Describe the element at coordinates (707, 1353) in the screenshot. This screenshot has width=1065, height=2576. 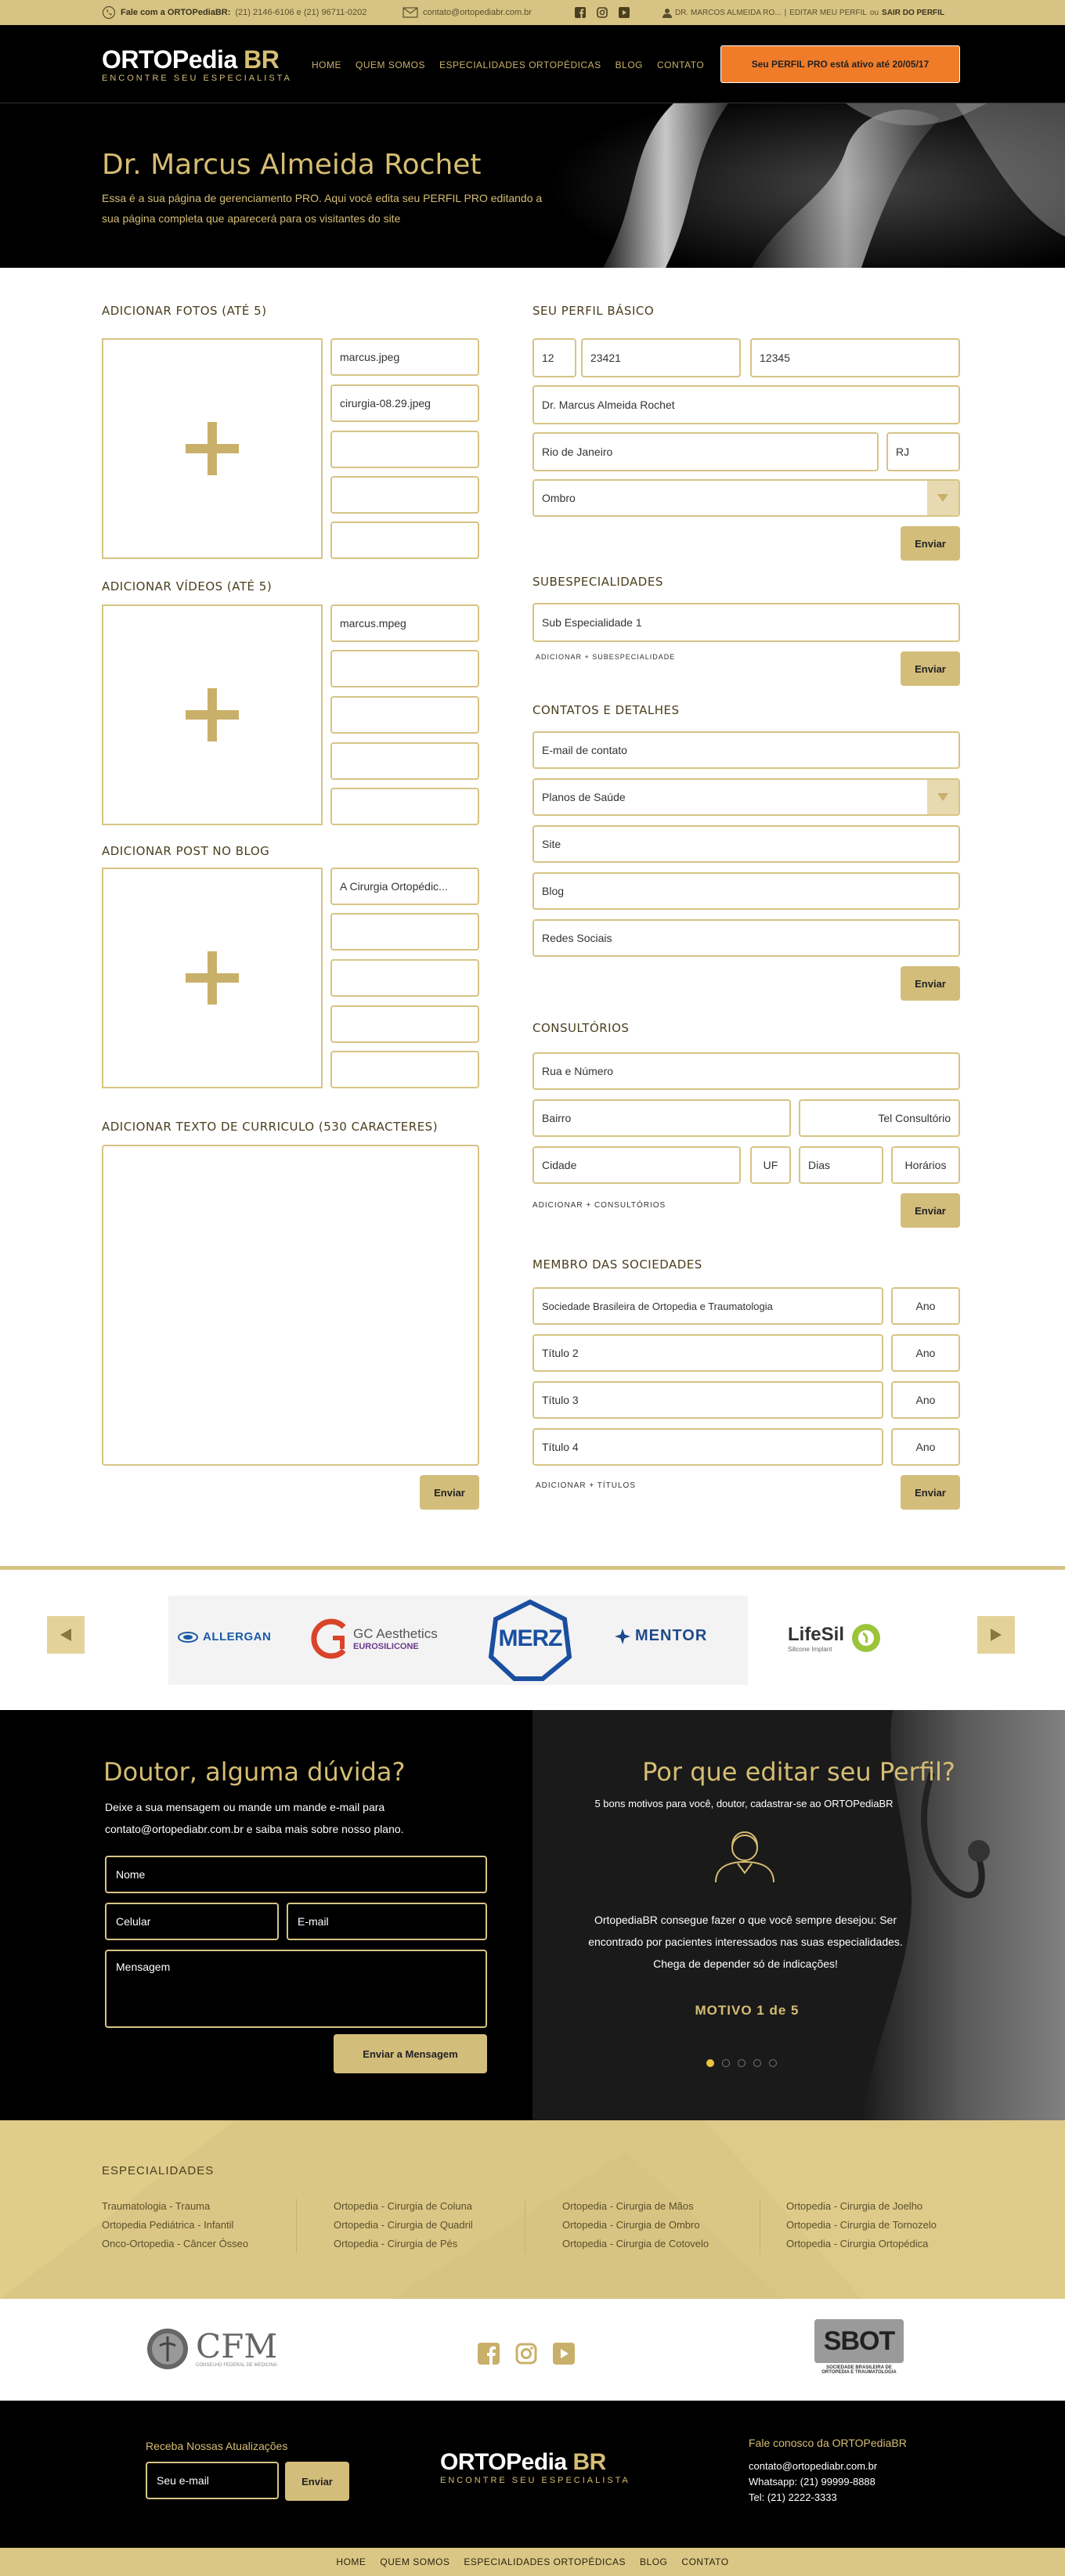
I see `society-name-2: Título 2` at that location.